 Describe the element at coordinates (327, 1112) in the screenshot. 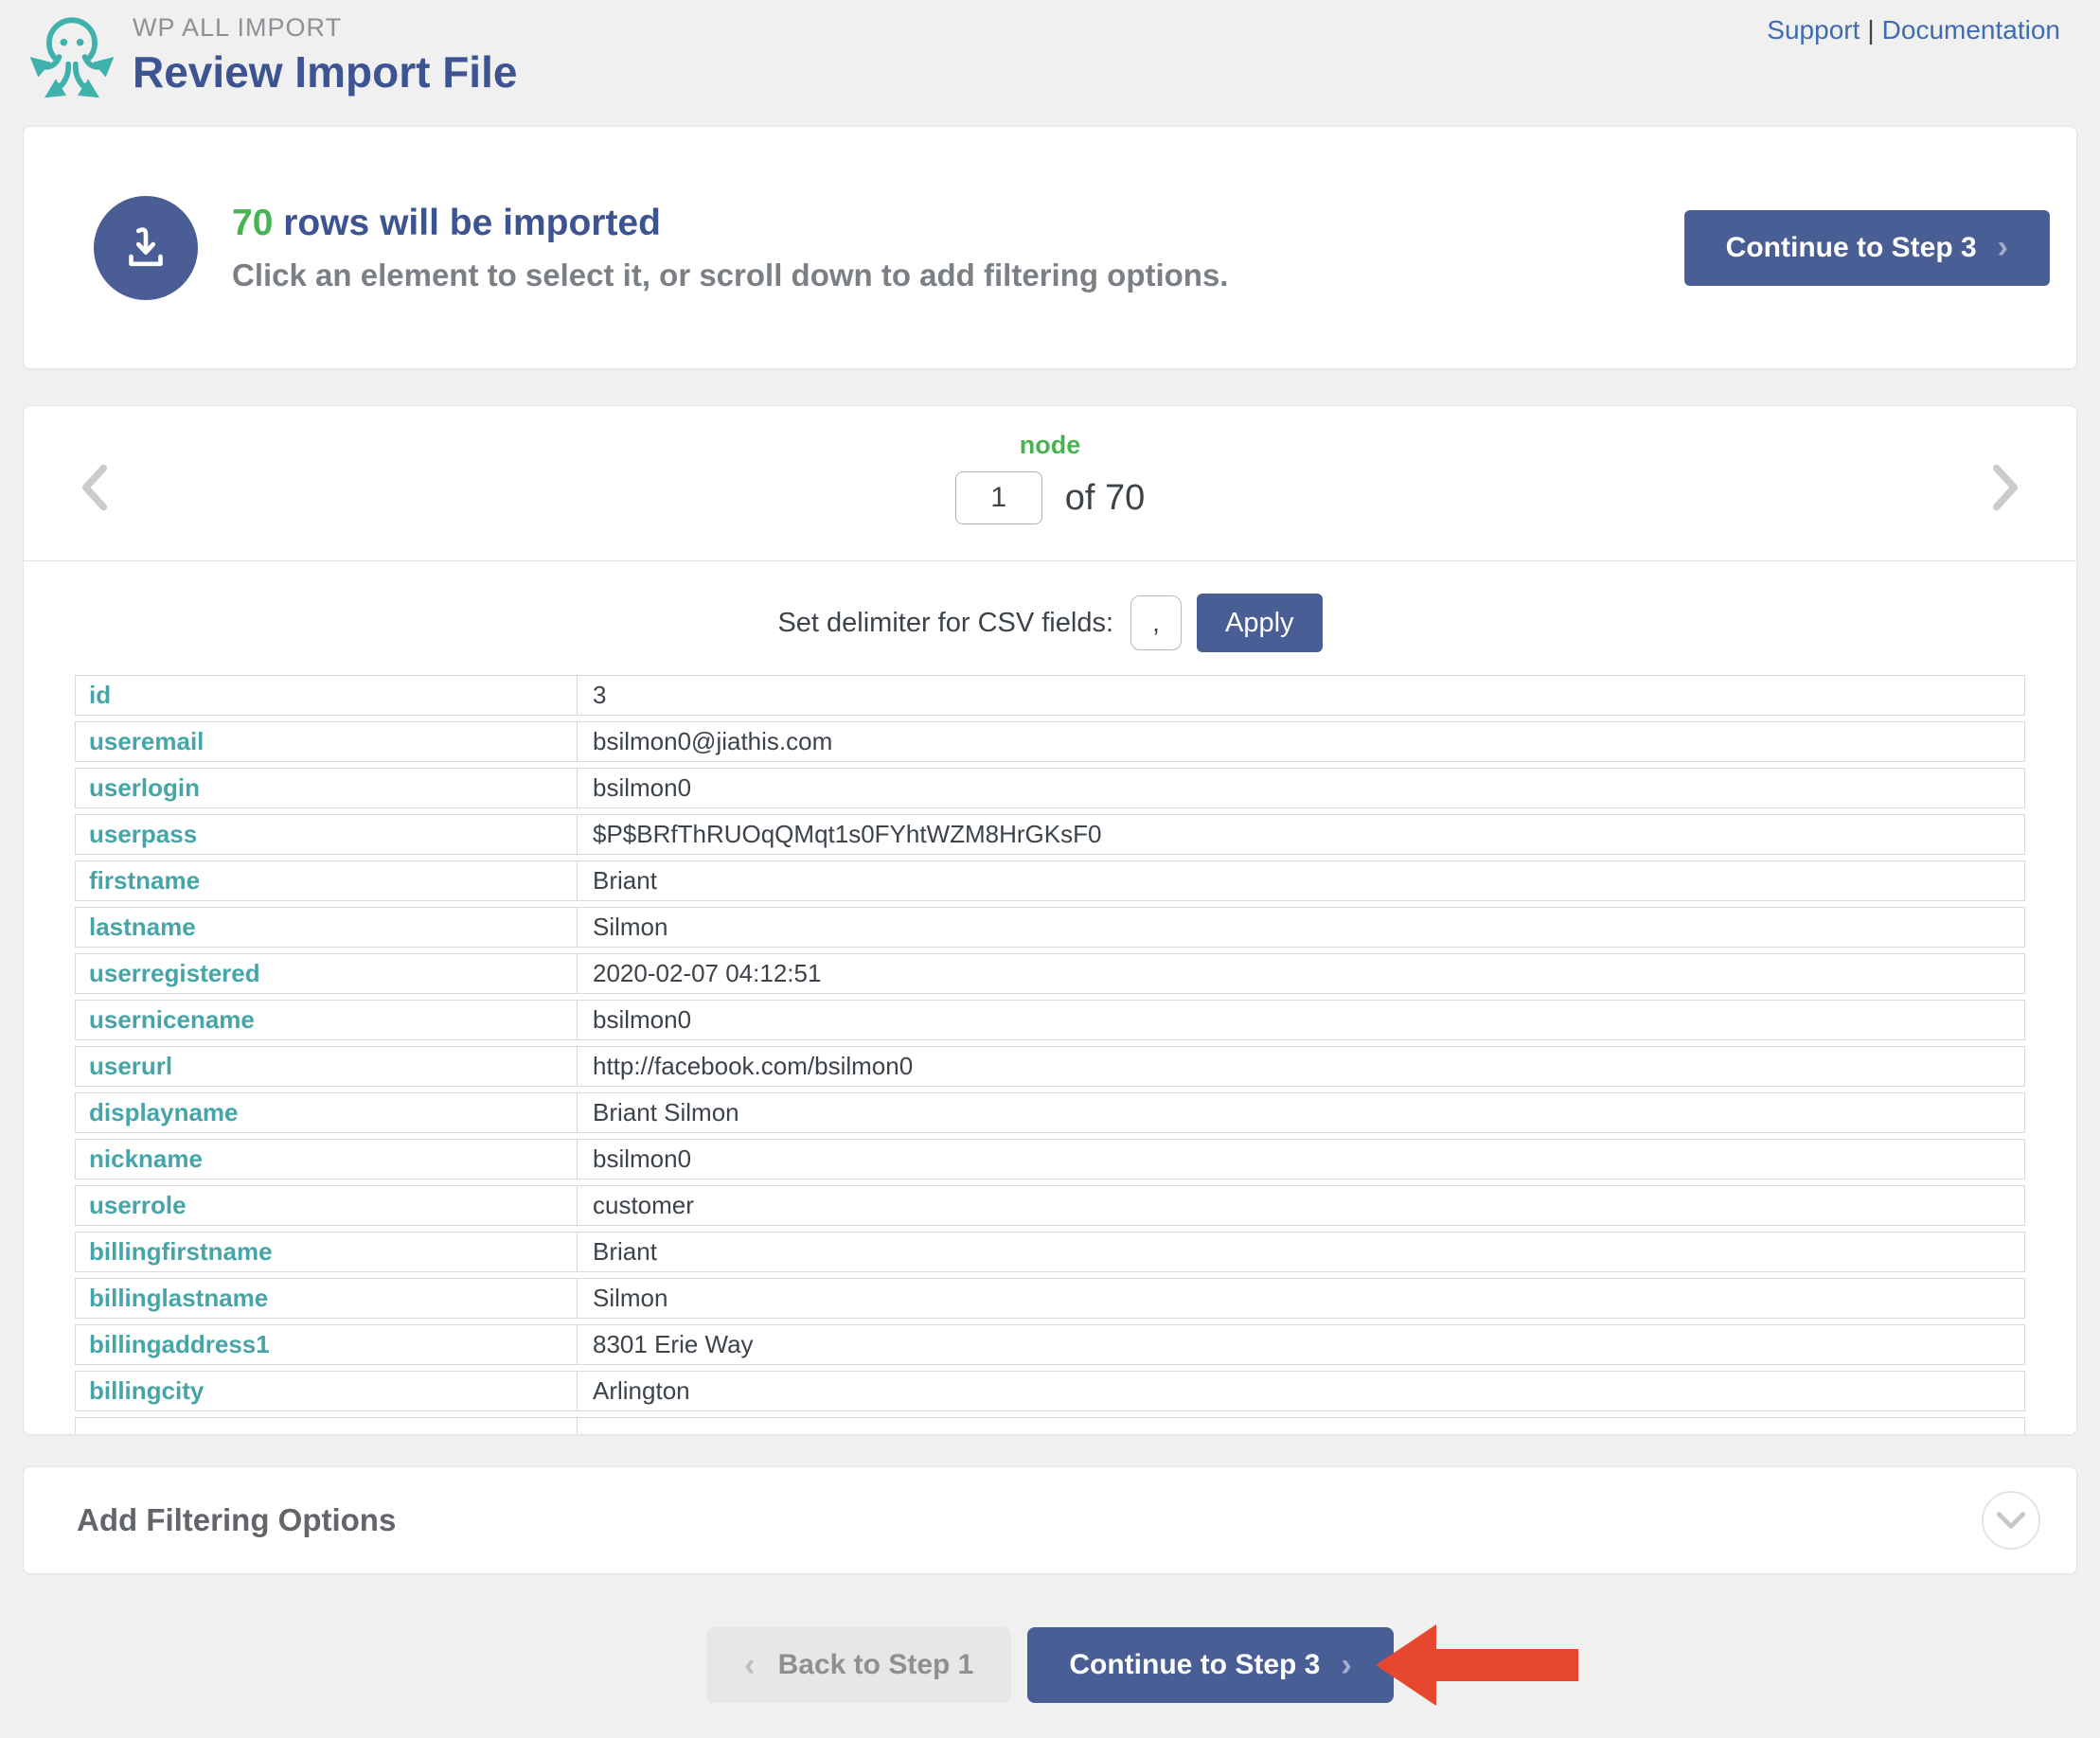

I see `field-name: displayname` at that location.